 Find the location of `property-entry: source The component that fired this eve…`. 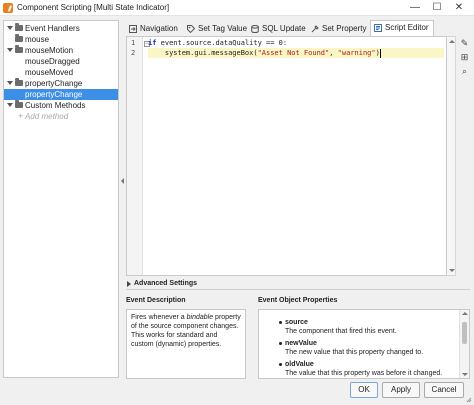

property-entry: source The component that fired this eve… is located at coordinates (367, 327).